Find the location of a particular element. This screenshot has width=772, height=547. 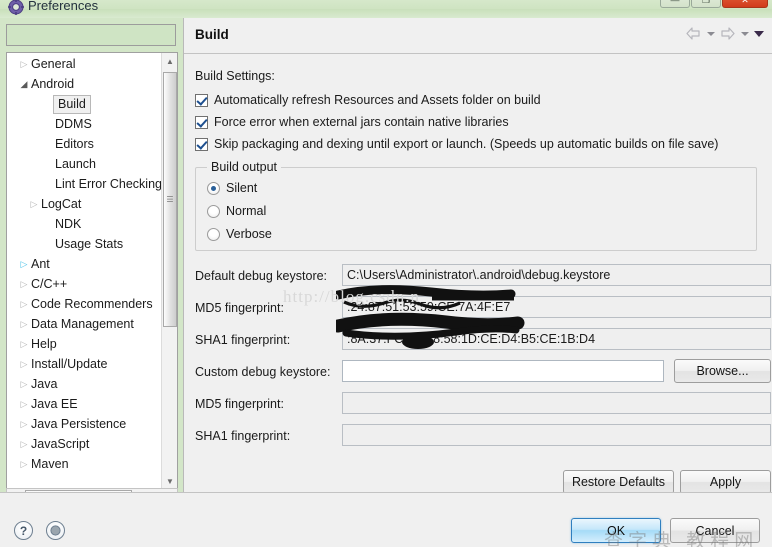

sidebar-item-java-persistence: ▷ Java Persistence is located at coordinates (84, 424).